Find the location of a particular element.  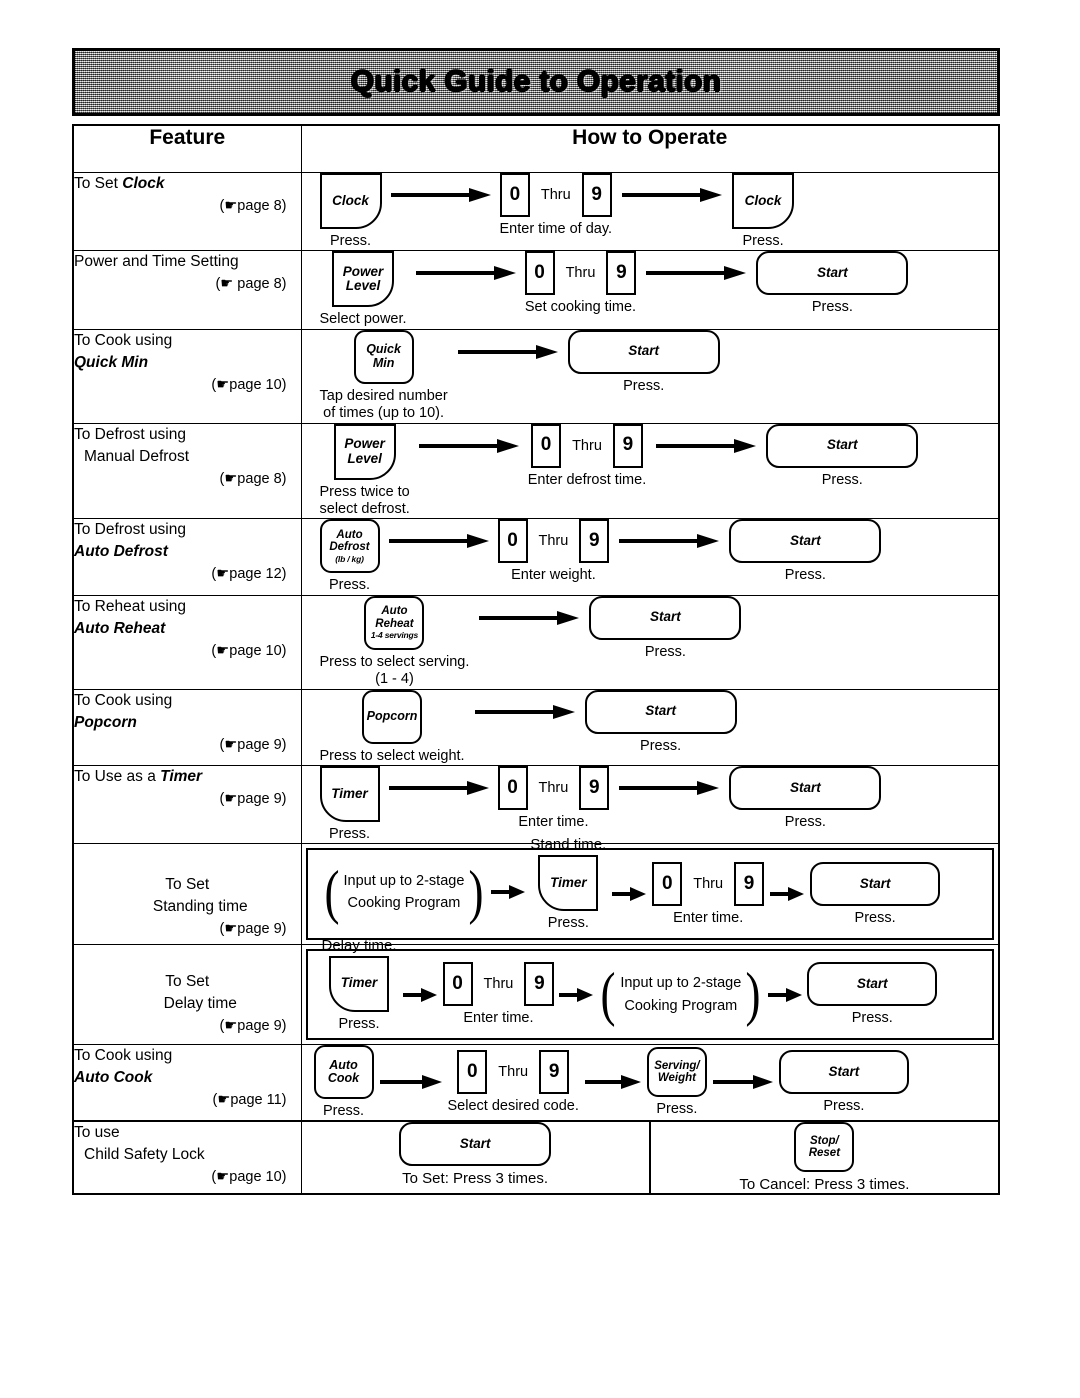

note-2-stage-program: ( Input up to 2-stage Cooking Program ) is located at coordinates (404, 892).